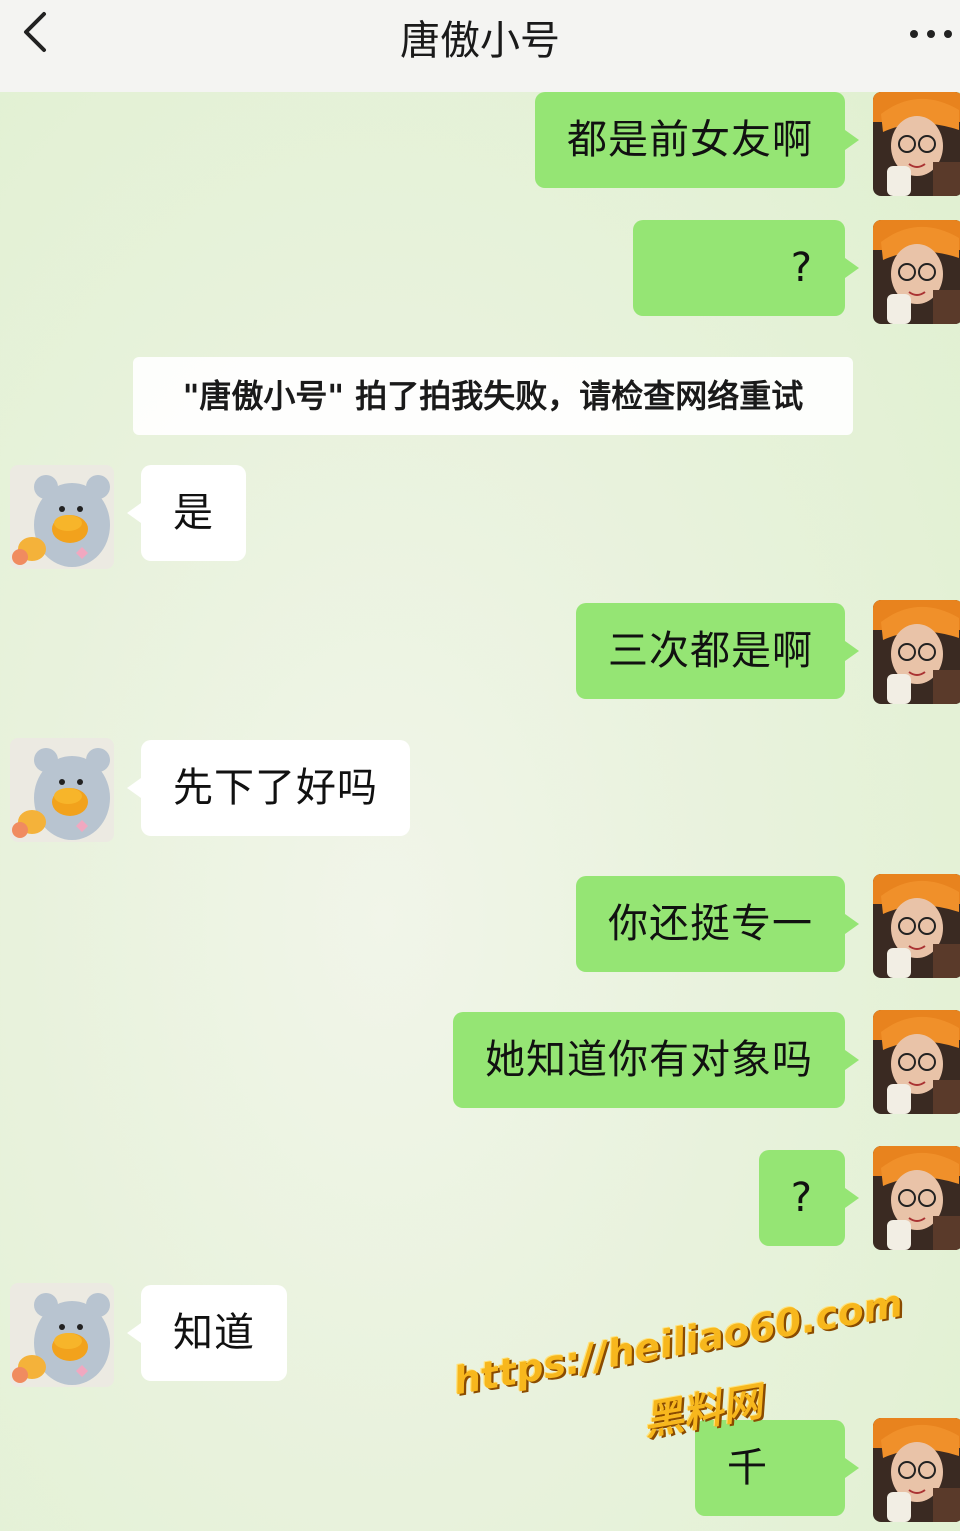  What do you see at coordinates (687, 1379) in the screenshot?
I see `watermark: https://heiliao60.com 黑料网` at bounding box center [687, 1379].